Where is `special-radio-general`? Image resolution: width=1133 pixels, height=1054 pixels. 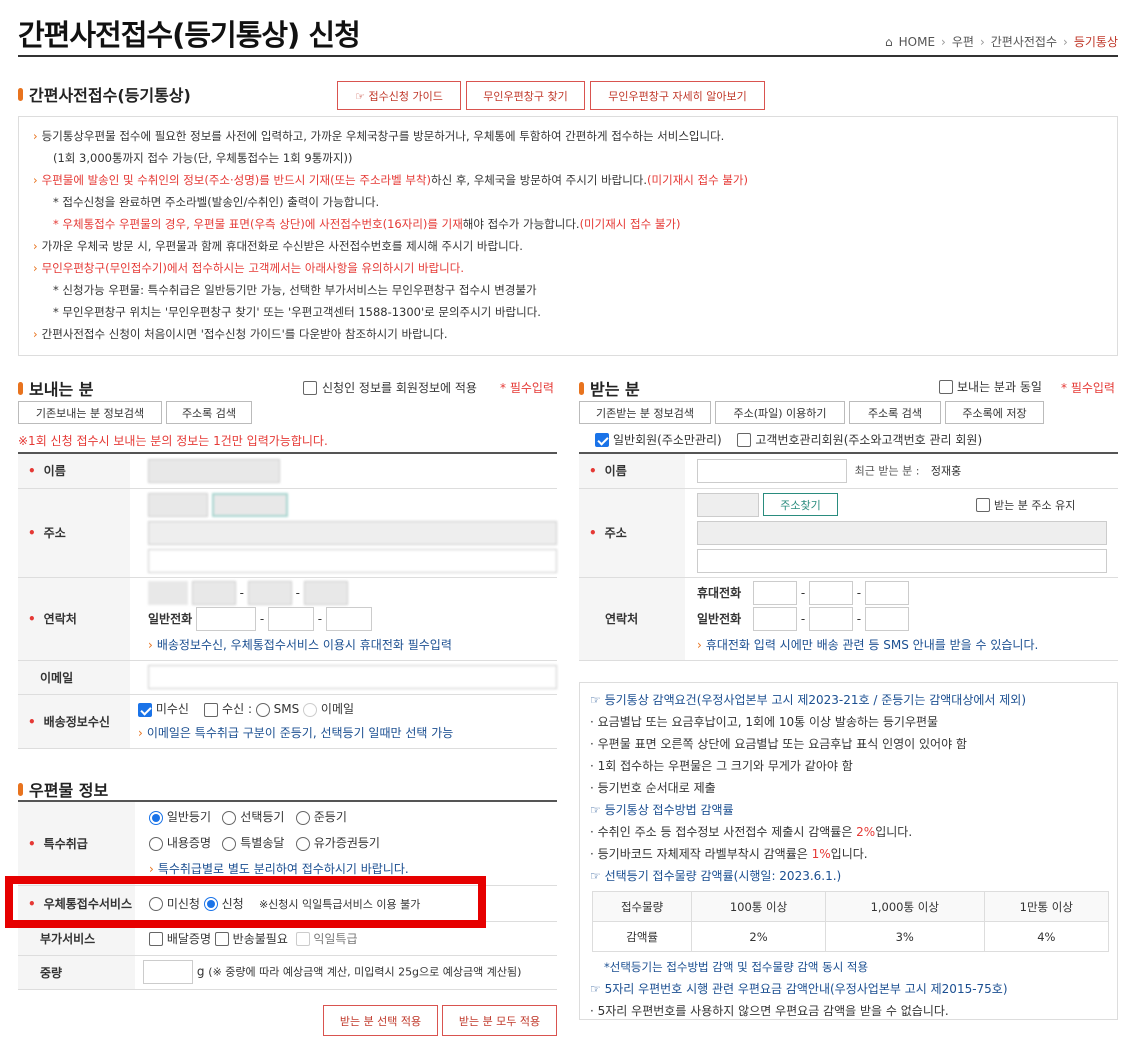 special-radio-general is located at coordinates (156, 817).